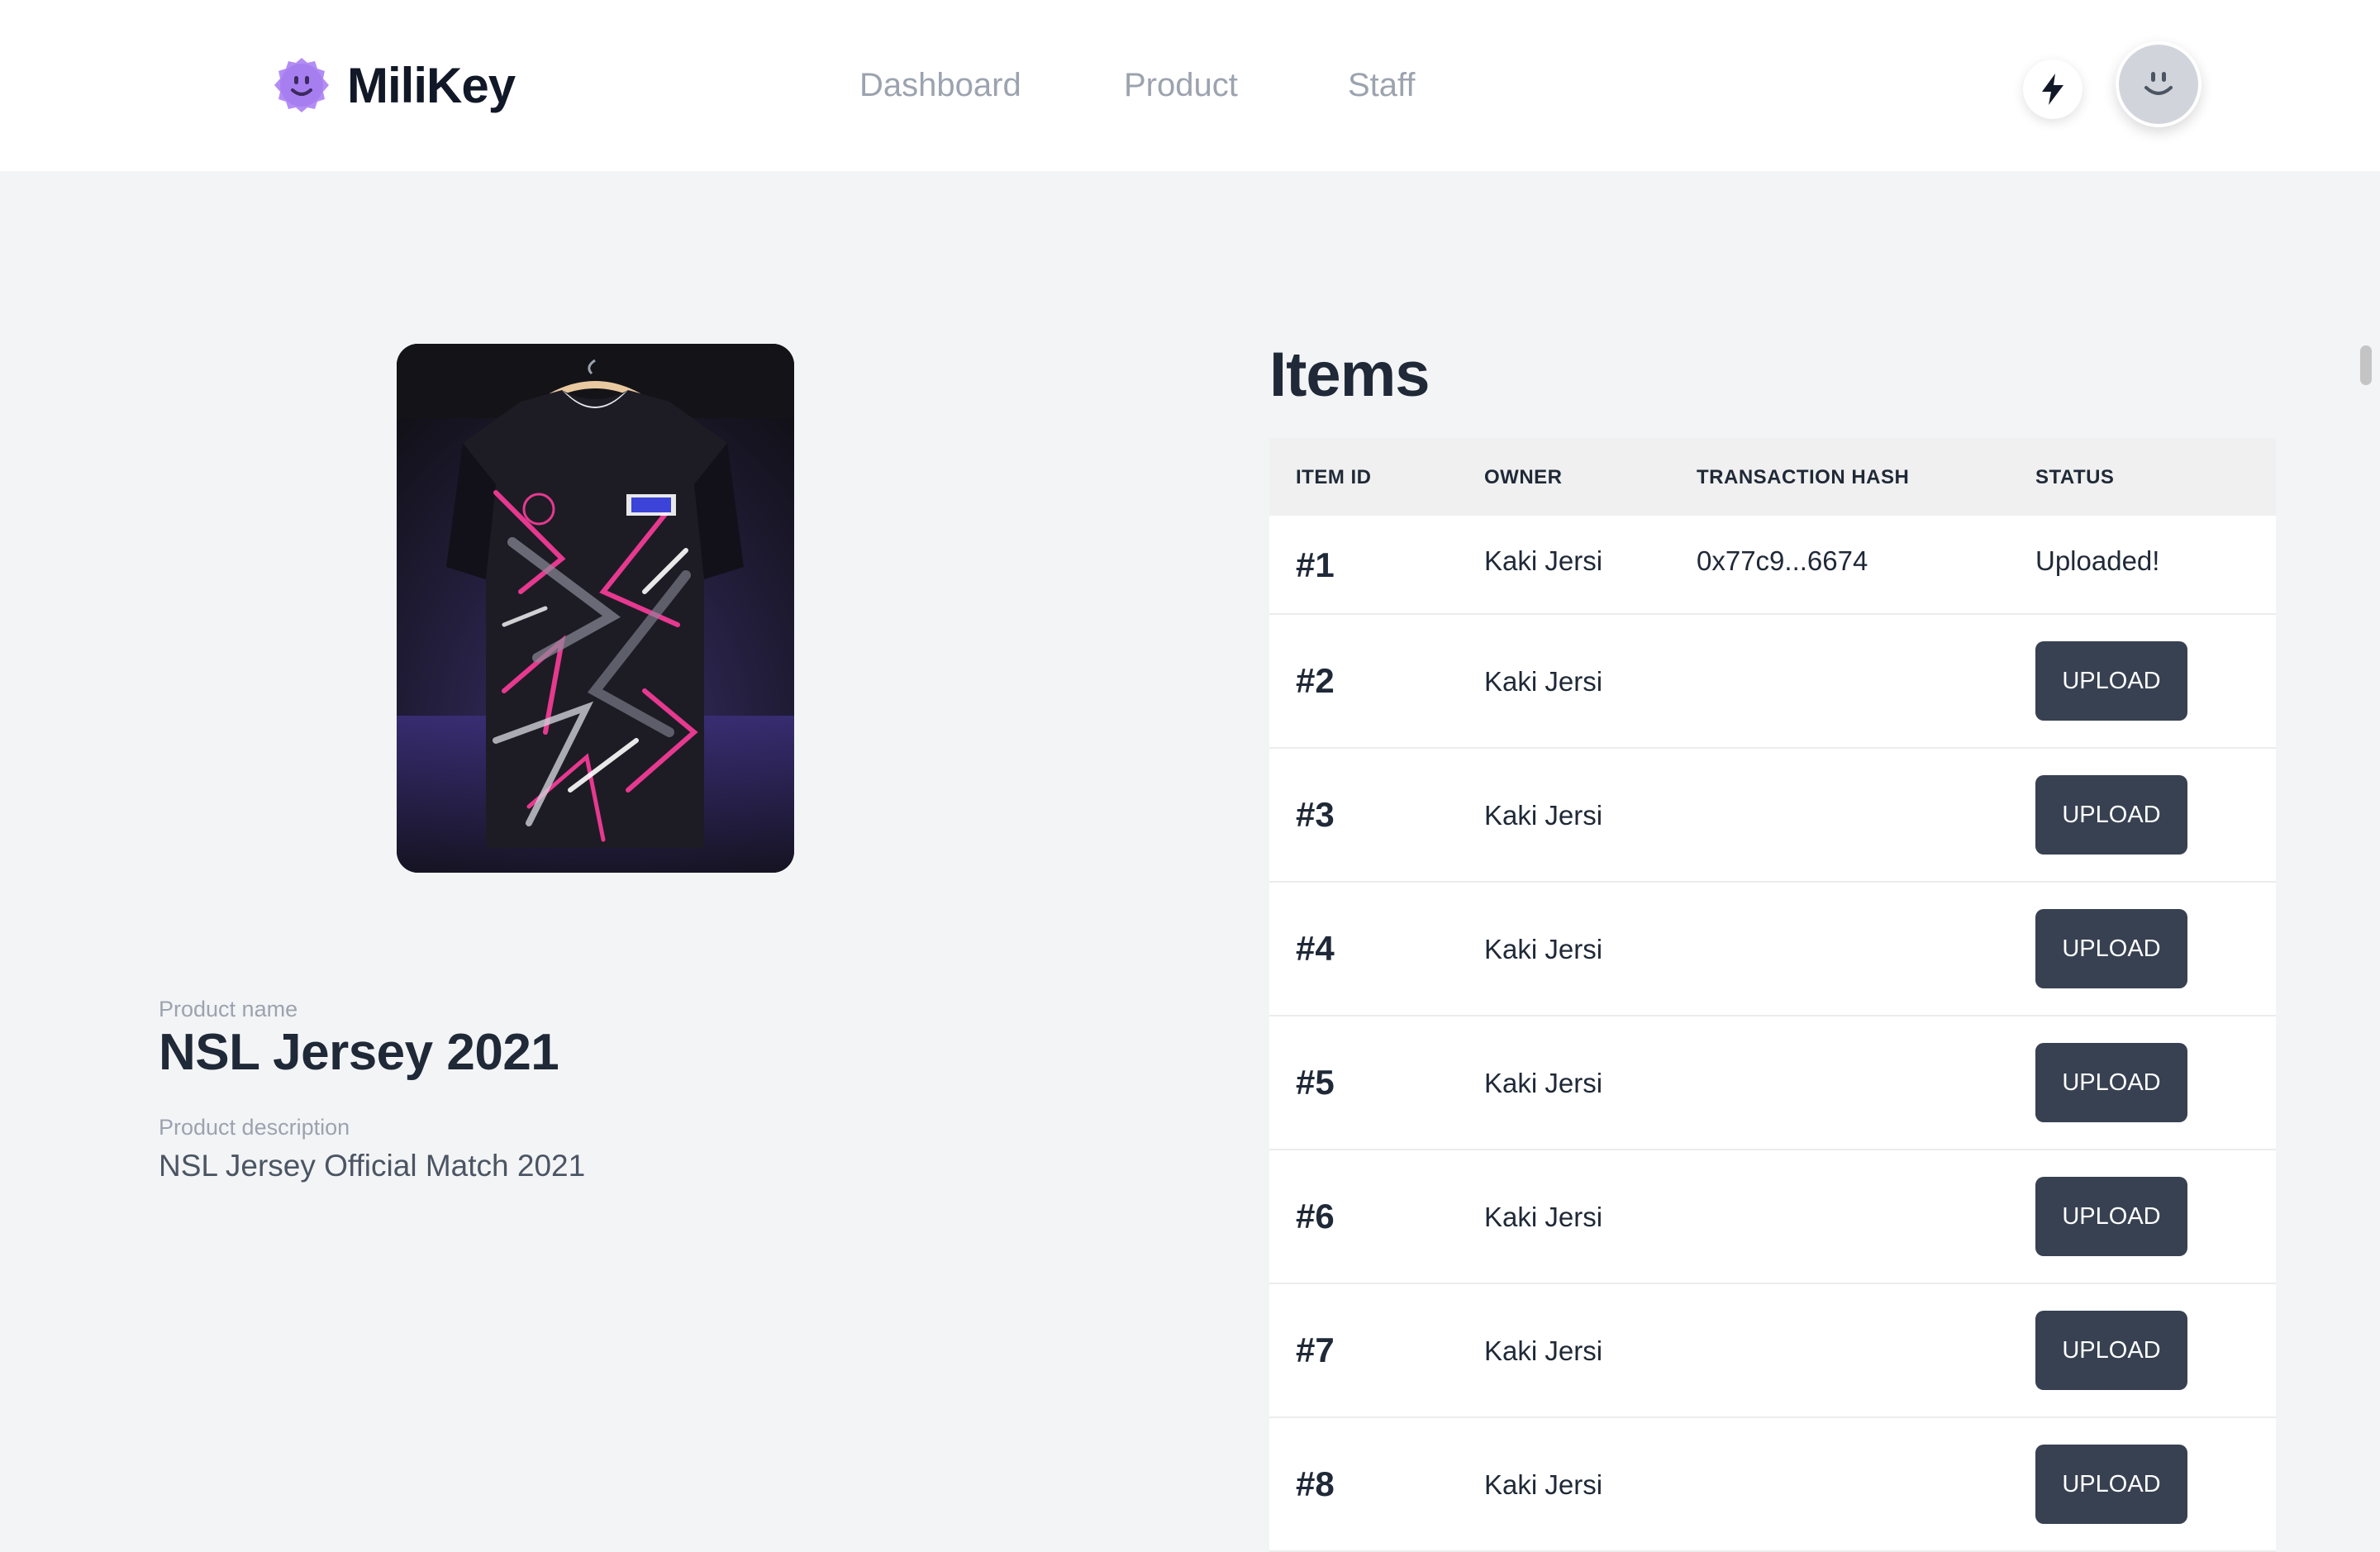 The width and height of the screenshot is (2380, 1552). What do you see at coordinates (1315, 564) in the screenshot?
I see `item-id: #1` at bounding box center [1315, 564].